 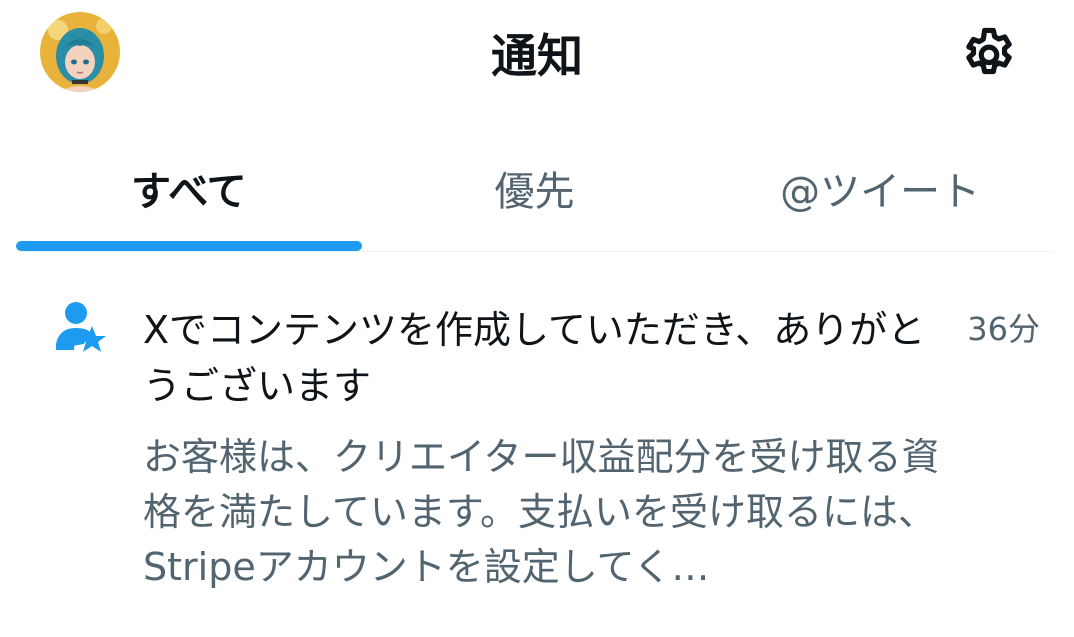 I want to click on person-star-icon, so click(x=81, y=328).